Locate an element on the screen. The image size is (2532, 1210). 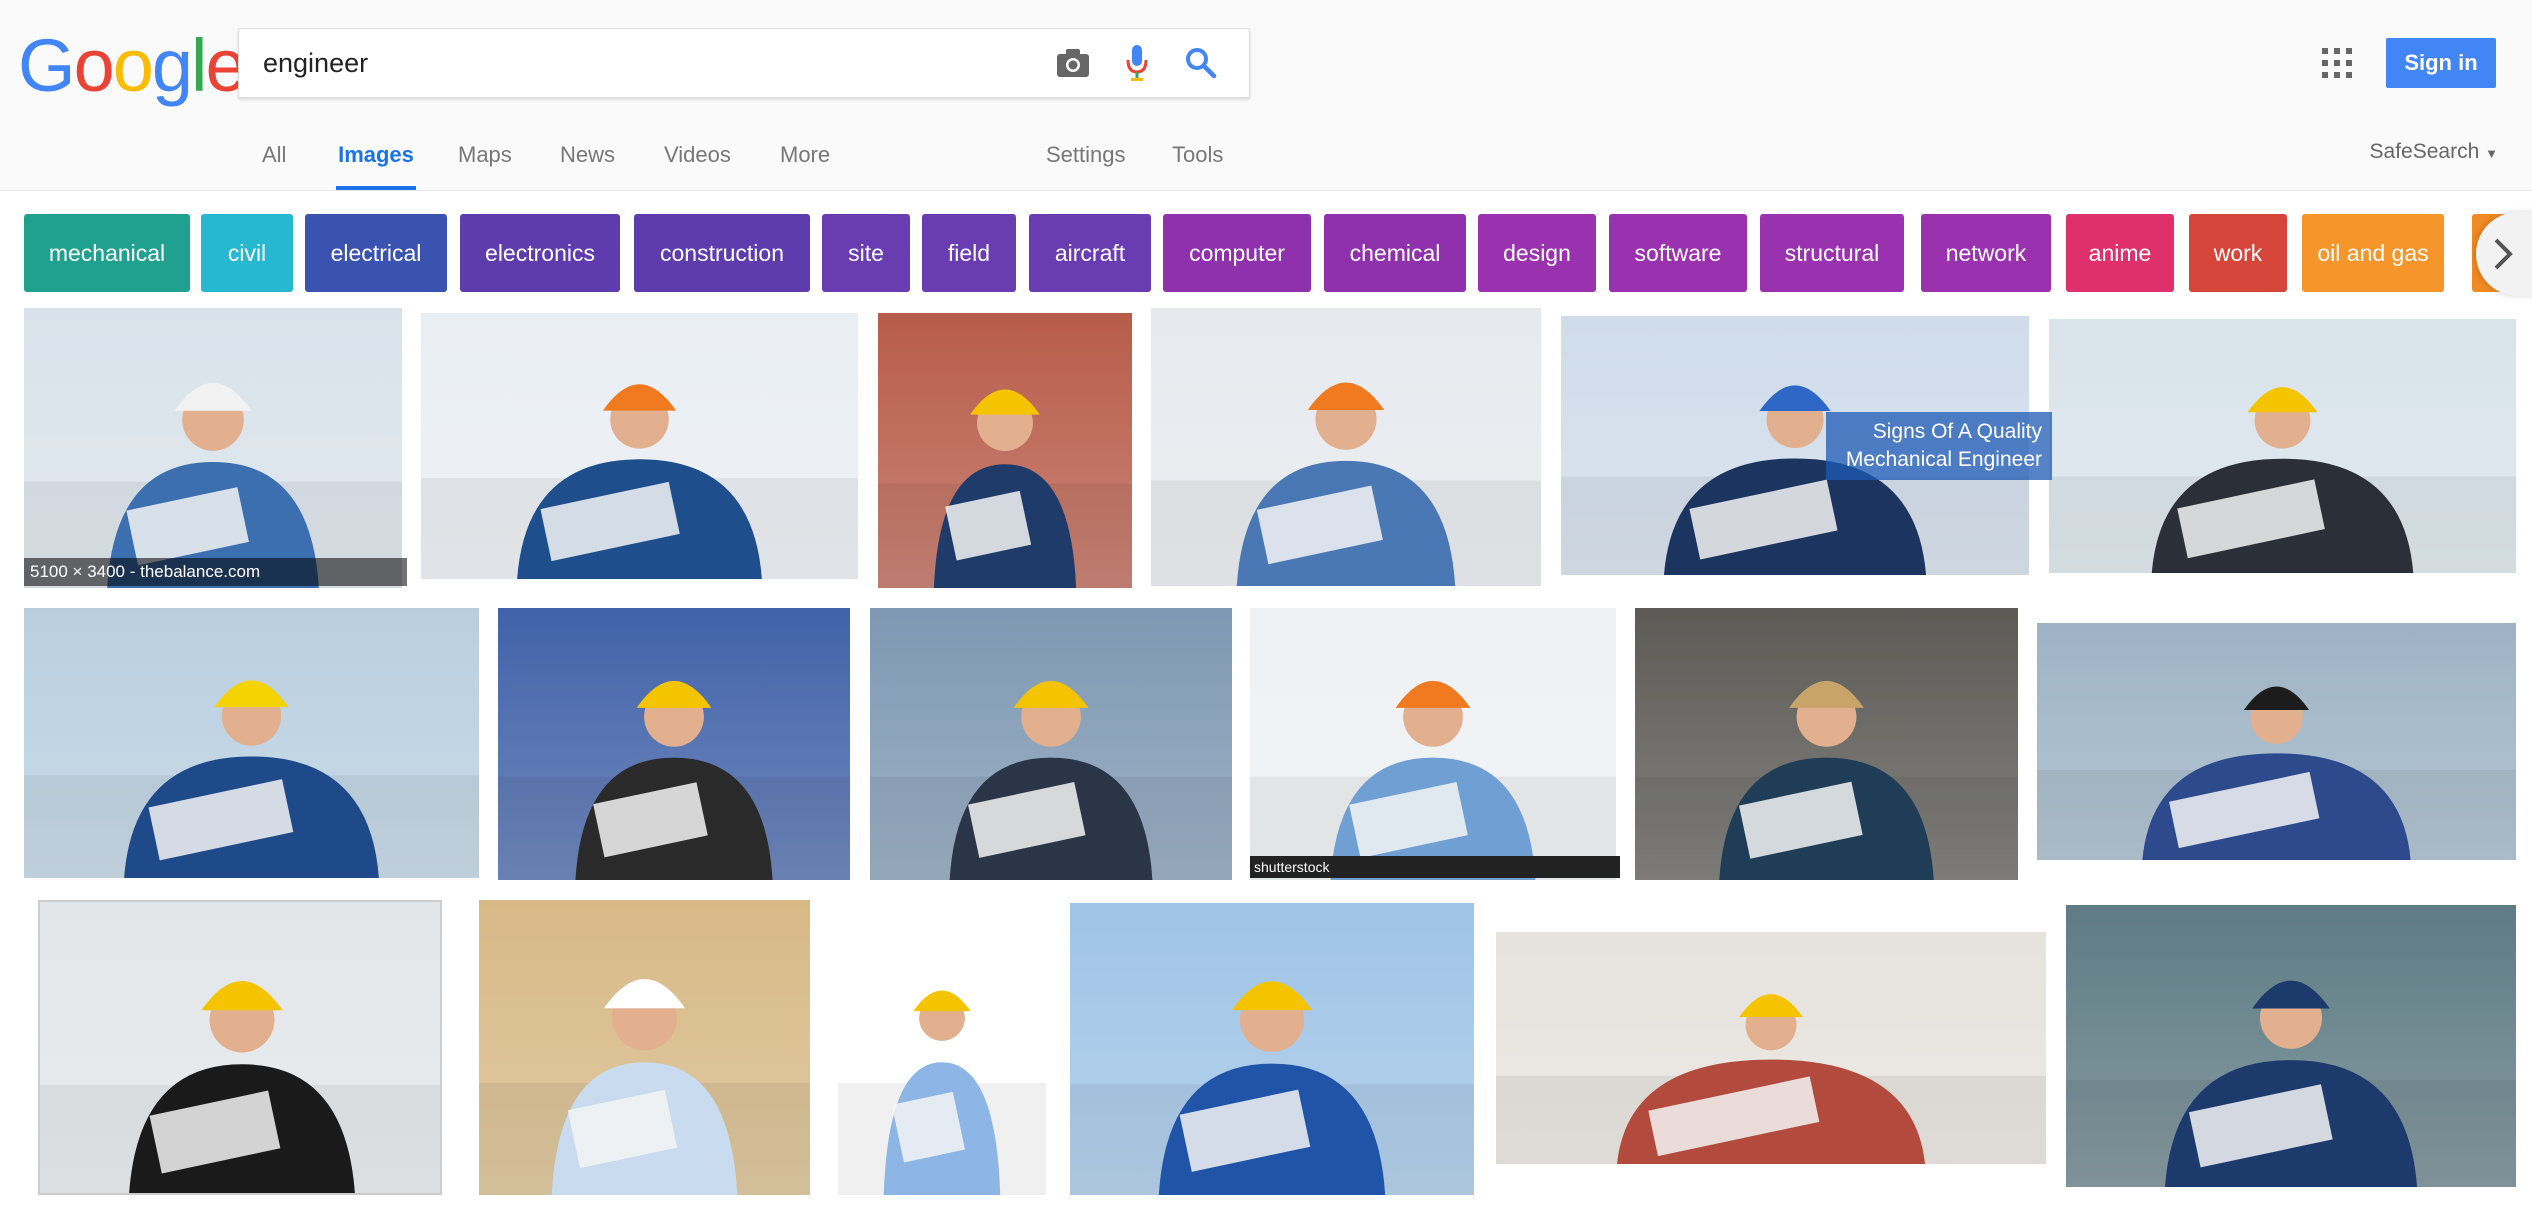
chip: field is located at coordinates (969, 253).